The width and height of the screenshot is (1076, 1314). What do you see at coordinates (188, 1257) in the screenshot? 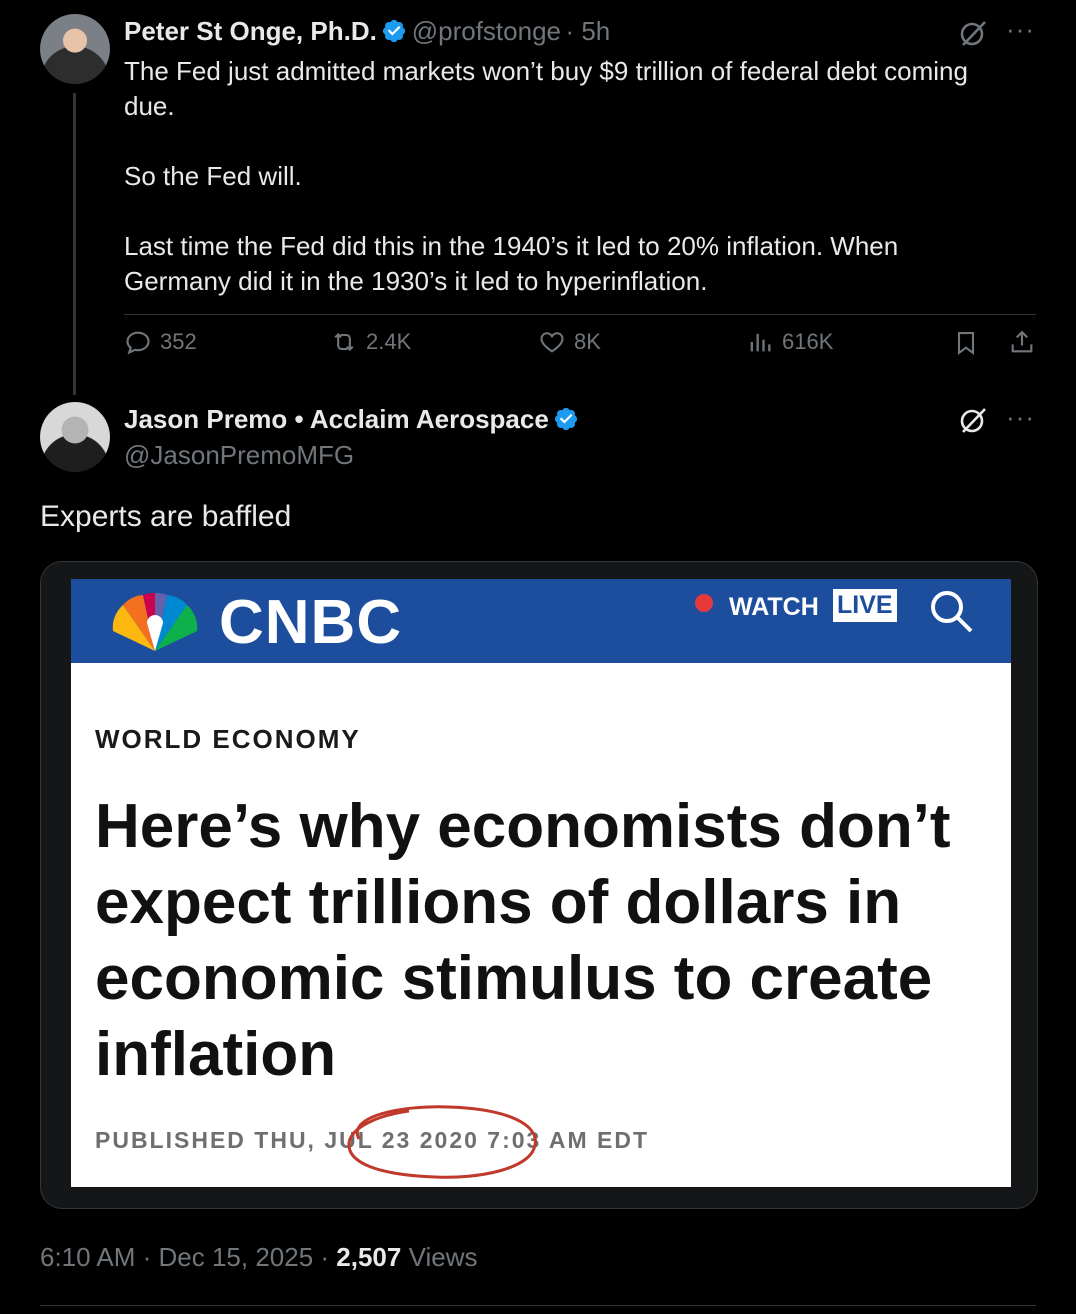
I see `timestamp: 6:10 AM · Dec 15, 2025 ·` at bounding box center [188, 1257].